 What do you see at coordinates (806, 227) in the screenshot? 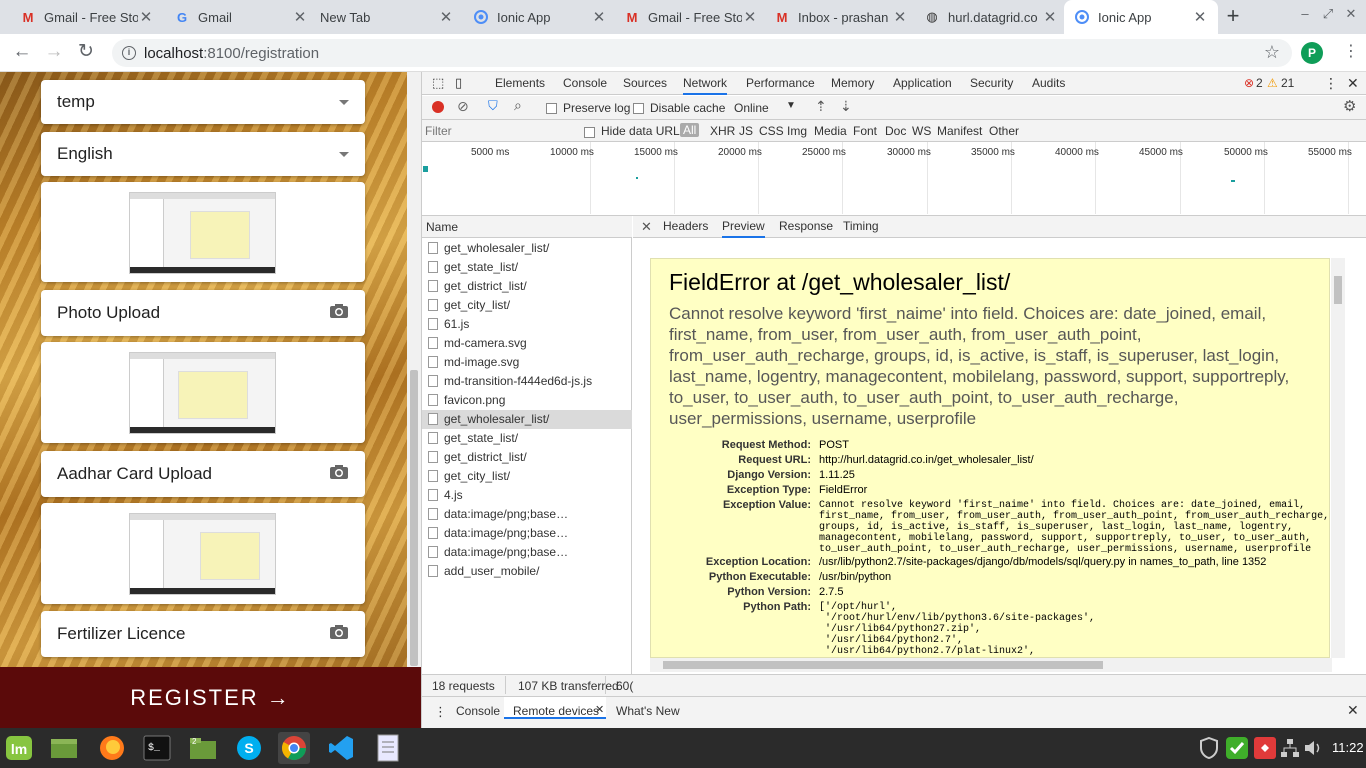
I see `tab-response: Response` at bounding box center [806, 227].